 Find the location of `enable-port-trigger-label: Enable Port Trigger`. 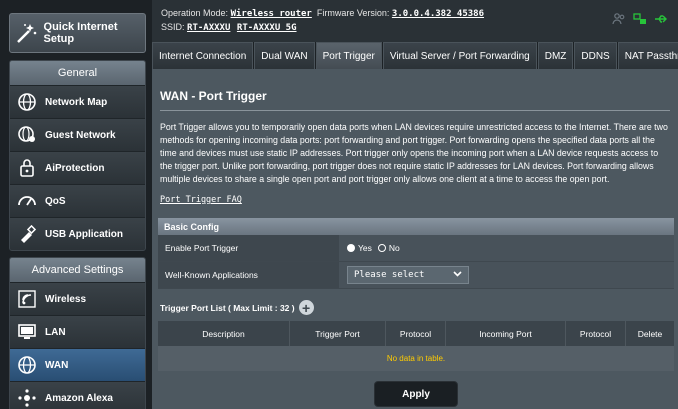

enable-port-trigger-label: Enable Port Trigger is located at coordinates (248, 248).